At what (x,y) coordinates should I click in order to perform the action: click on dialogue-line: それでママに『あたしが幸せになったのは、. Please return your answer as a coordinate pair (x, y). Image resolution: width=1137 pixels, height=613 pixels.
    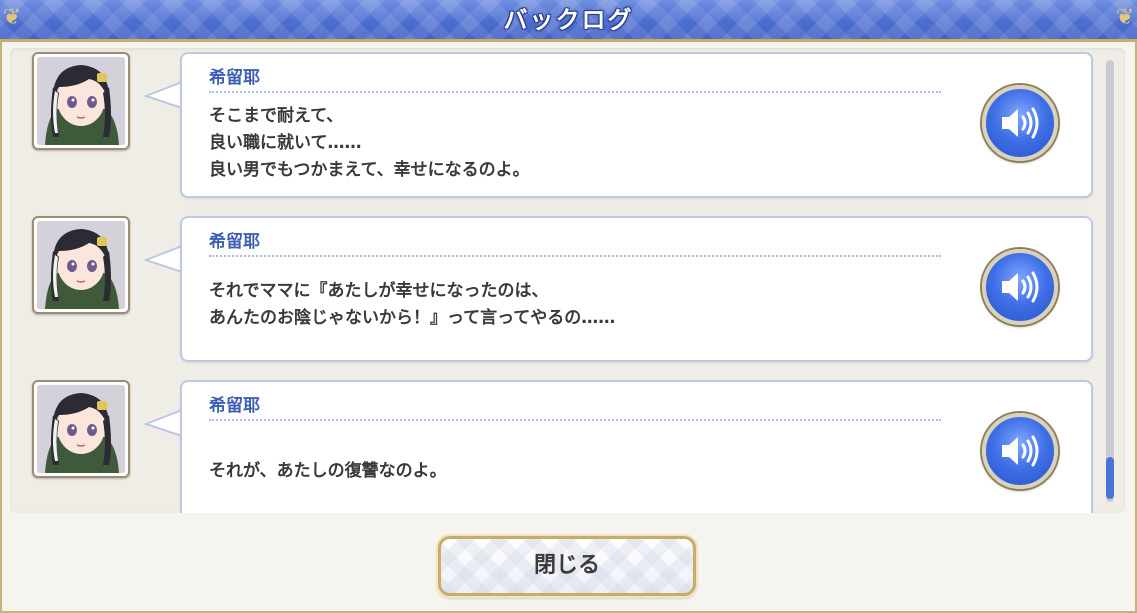
    Looking at the image, I should click on (379, 291).